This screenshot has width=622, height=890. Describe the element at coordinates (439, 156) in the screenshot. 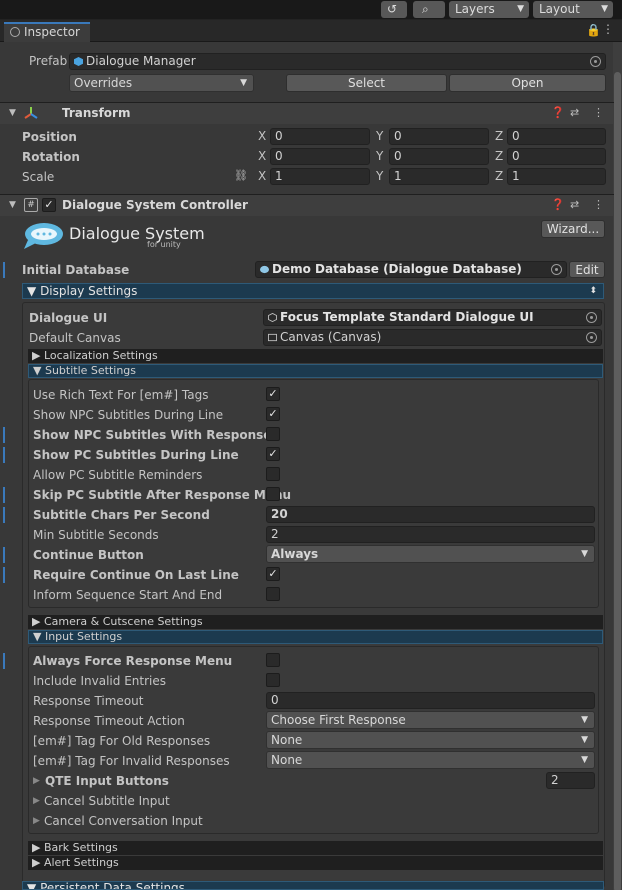

I see `rotation-y-field: 0` at that location.